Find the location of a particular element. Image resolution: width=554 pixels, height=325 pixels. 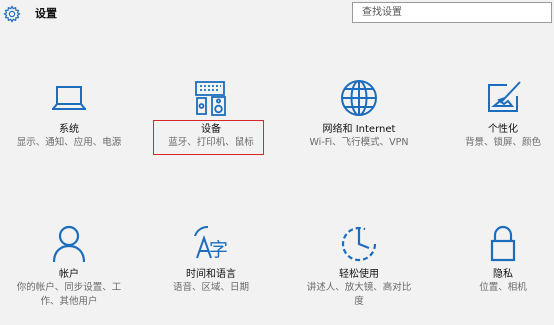

tile-personalization-name: 个性化 is located at coordinates (503, 129).